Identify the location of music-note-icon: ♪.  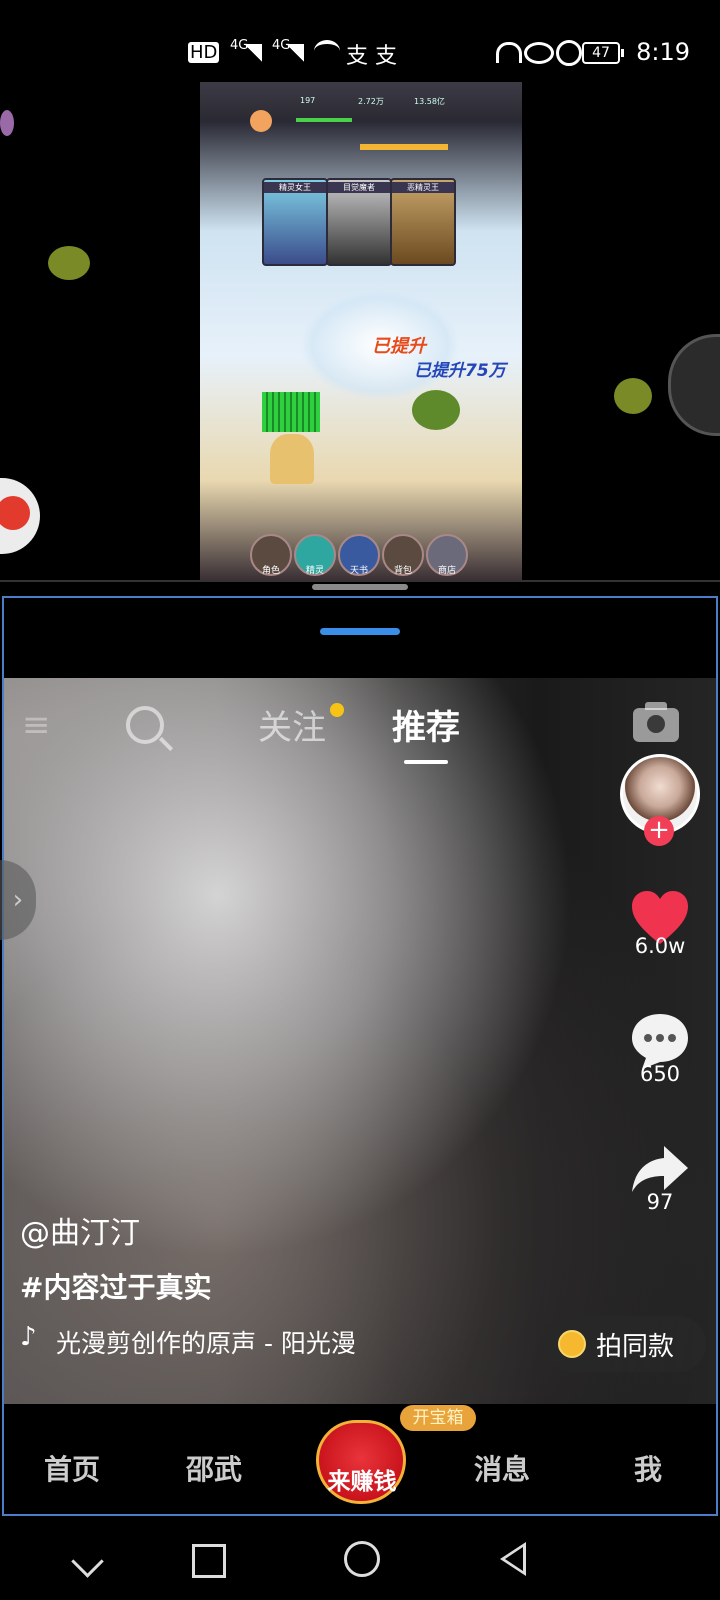
(28, 1337).